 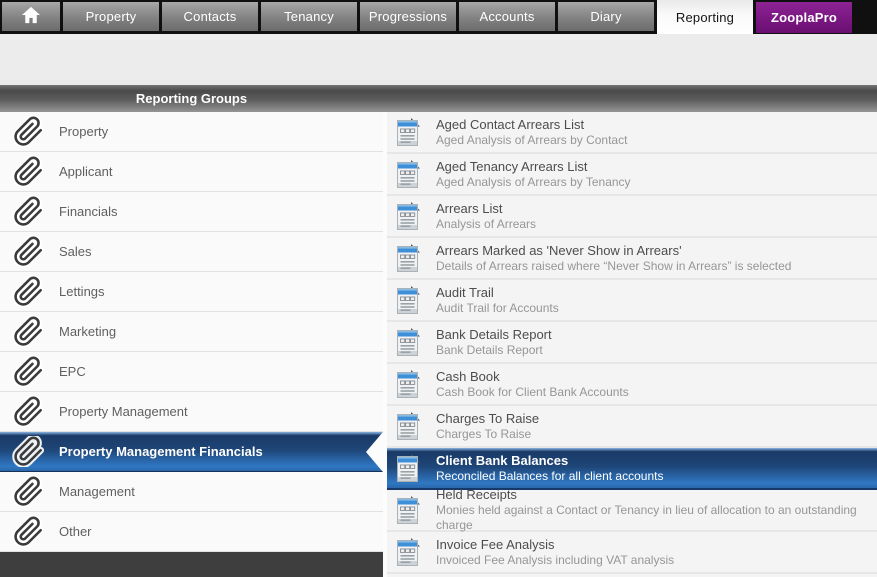 I want to click on report-title: Aged Tenancy Arrears List, so click(x=512, y=166).